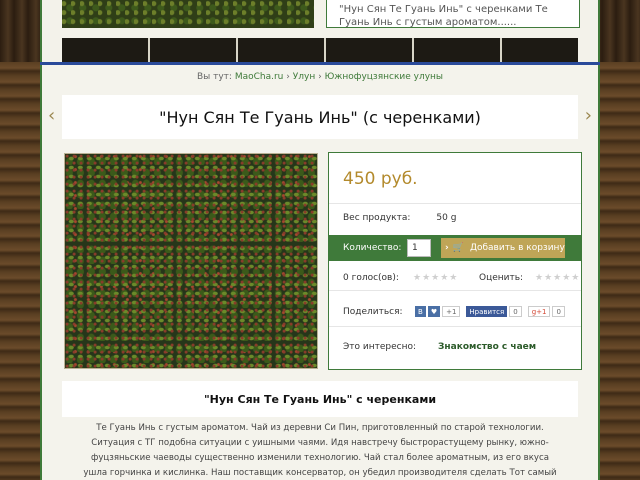  Describe the element at coordinates (420, 311) in the screenshot. I see `vk-share-button: B` at that location.